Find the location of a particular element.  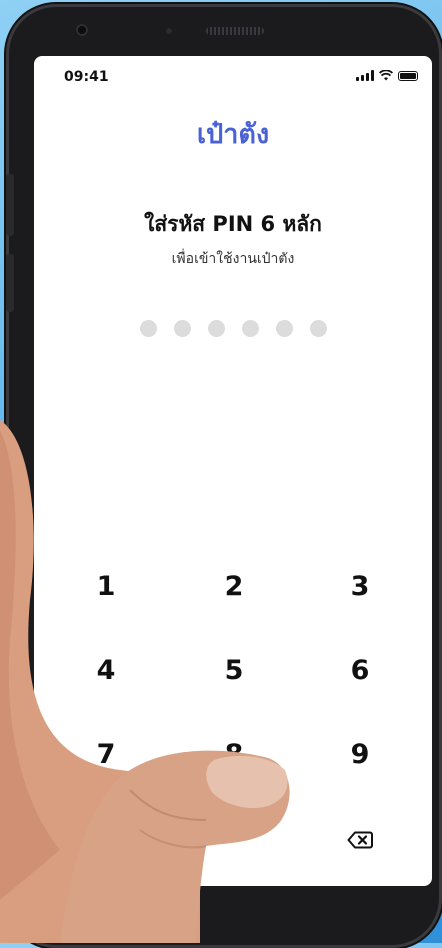

key-9: 9 is located at coordinates (360, 755).